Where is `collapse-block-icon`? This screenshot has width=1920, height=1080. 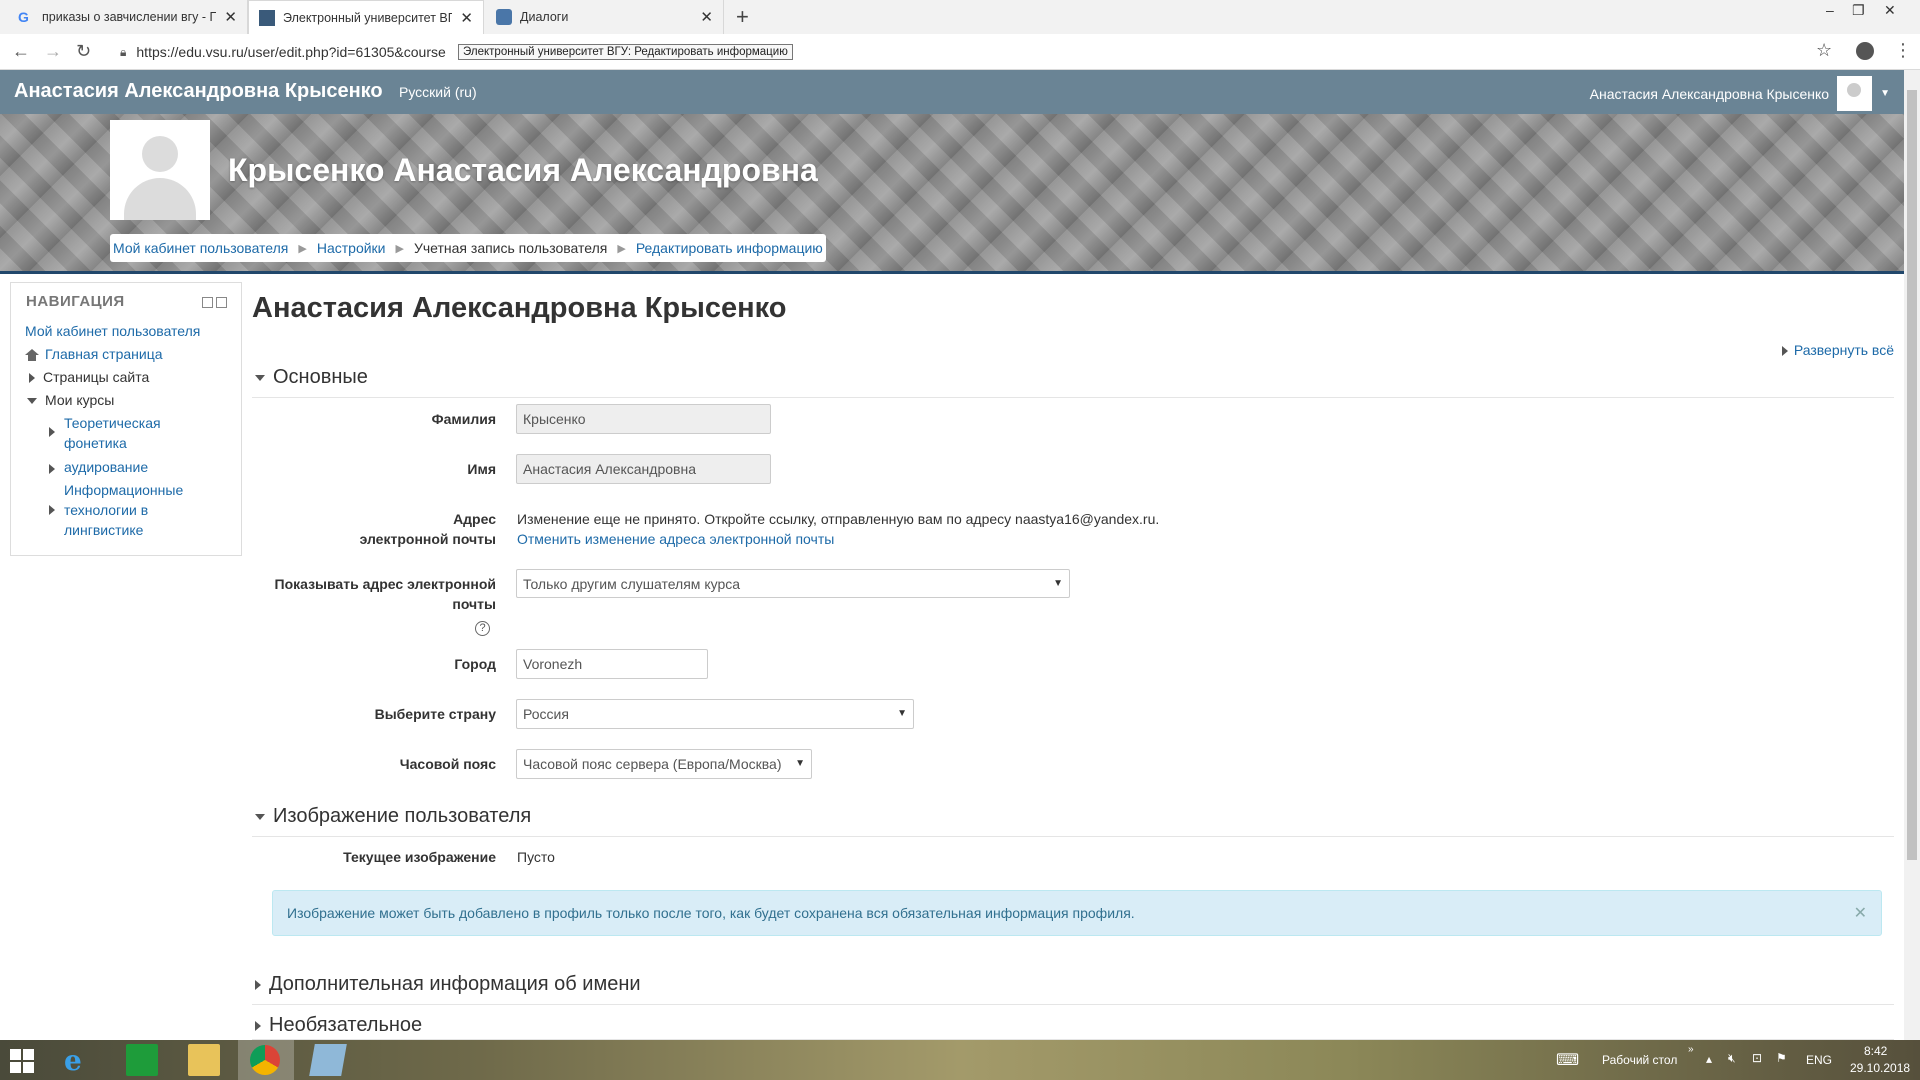
collapse-block-icon is located at coordinates (207, 302).